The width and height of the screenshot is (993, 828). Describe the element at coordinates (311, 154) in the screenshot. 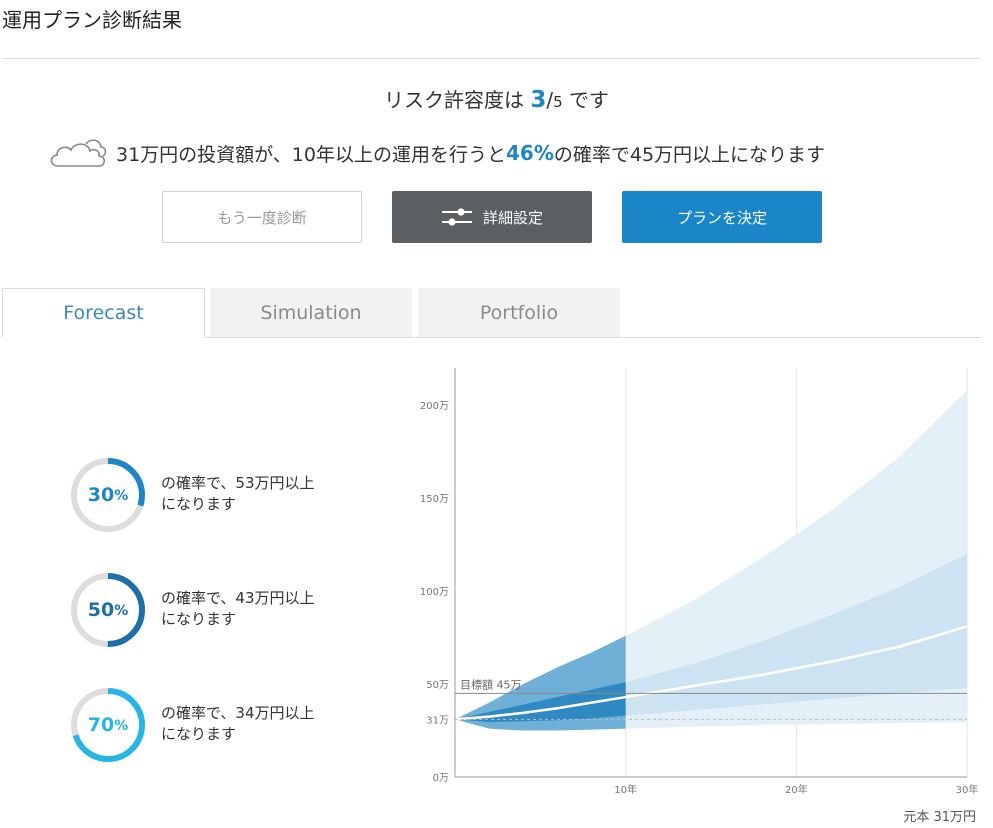

I see `summary-text-1: 31万円の投資額が、10年以上の運用を行うと` at that location.